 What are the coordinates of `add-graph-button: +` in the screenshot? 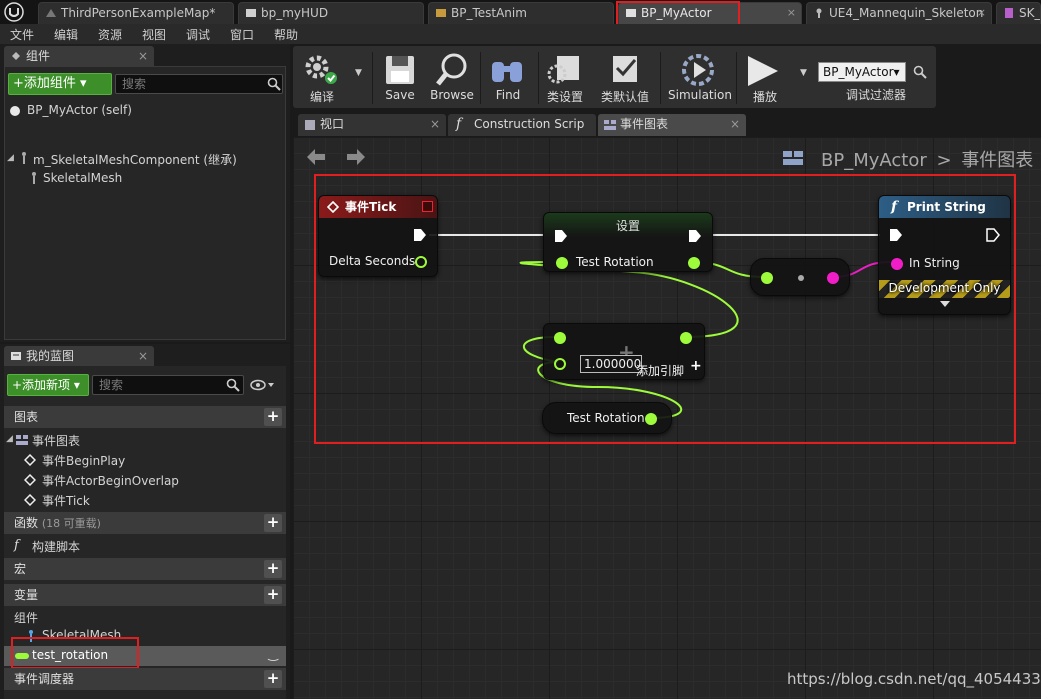 It's located at (273, 417).